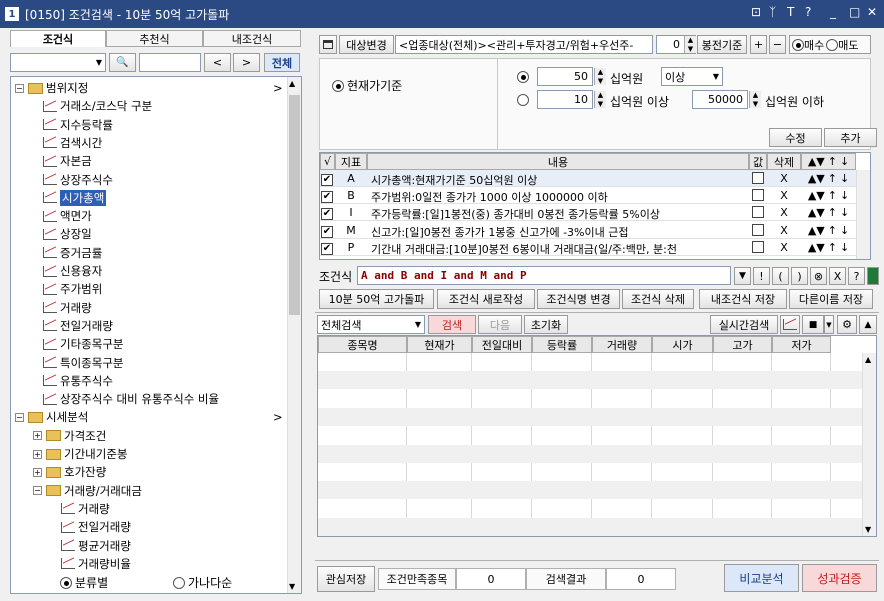 This screenshot has height=601, width=884. I want to click on xor-button: ⊗, so click(818, 276).